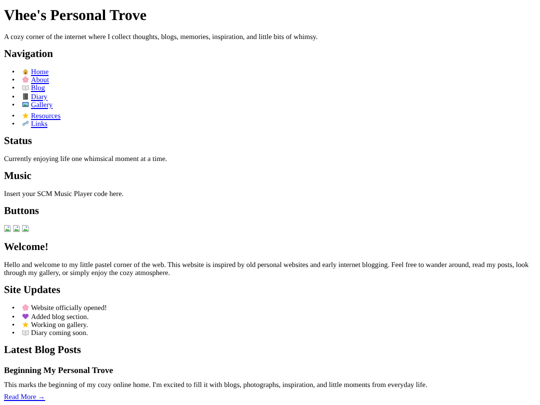 The width and height of the screenshot is (540, 405). I want to click on section-heading: Status, so click(19, 142).